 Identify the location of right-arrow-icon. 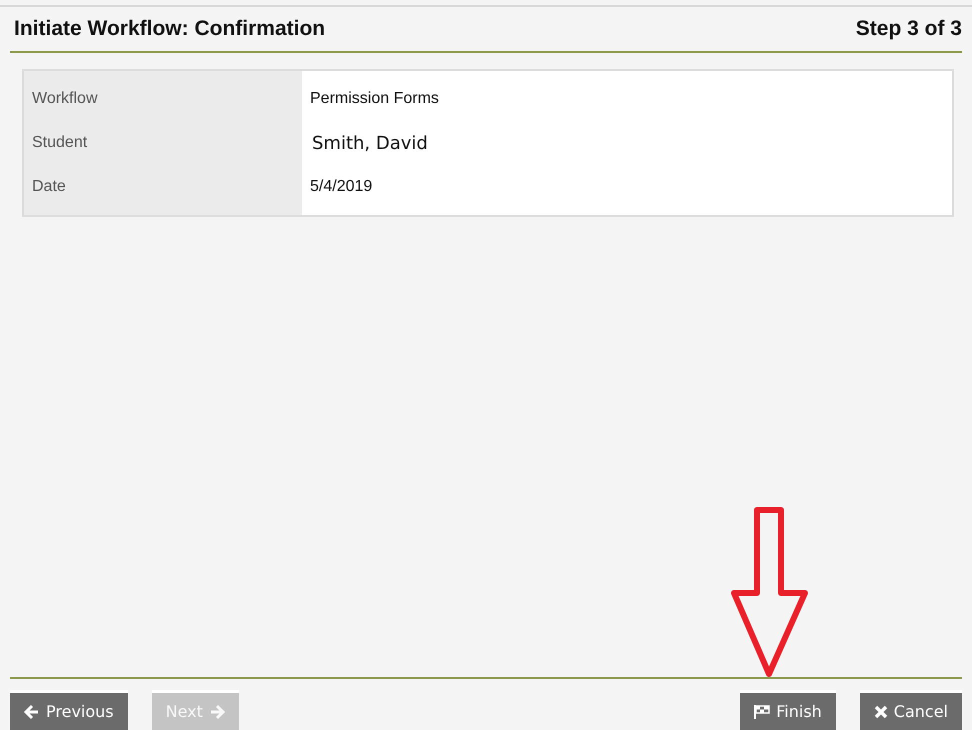
(216, 712).